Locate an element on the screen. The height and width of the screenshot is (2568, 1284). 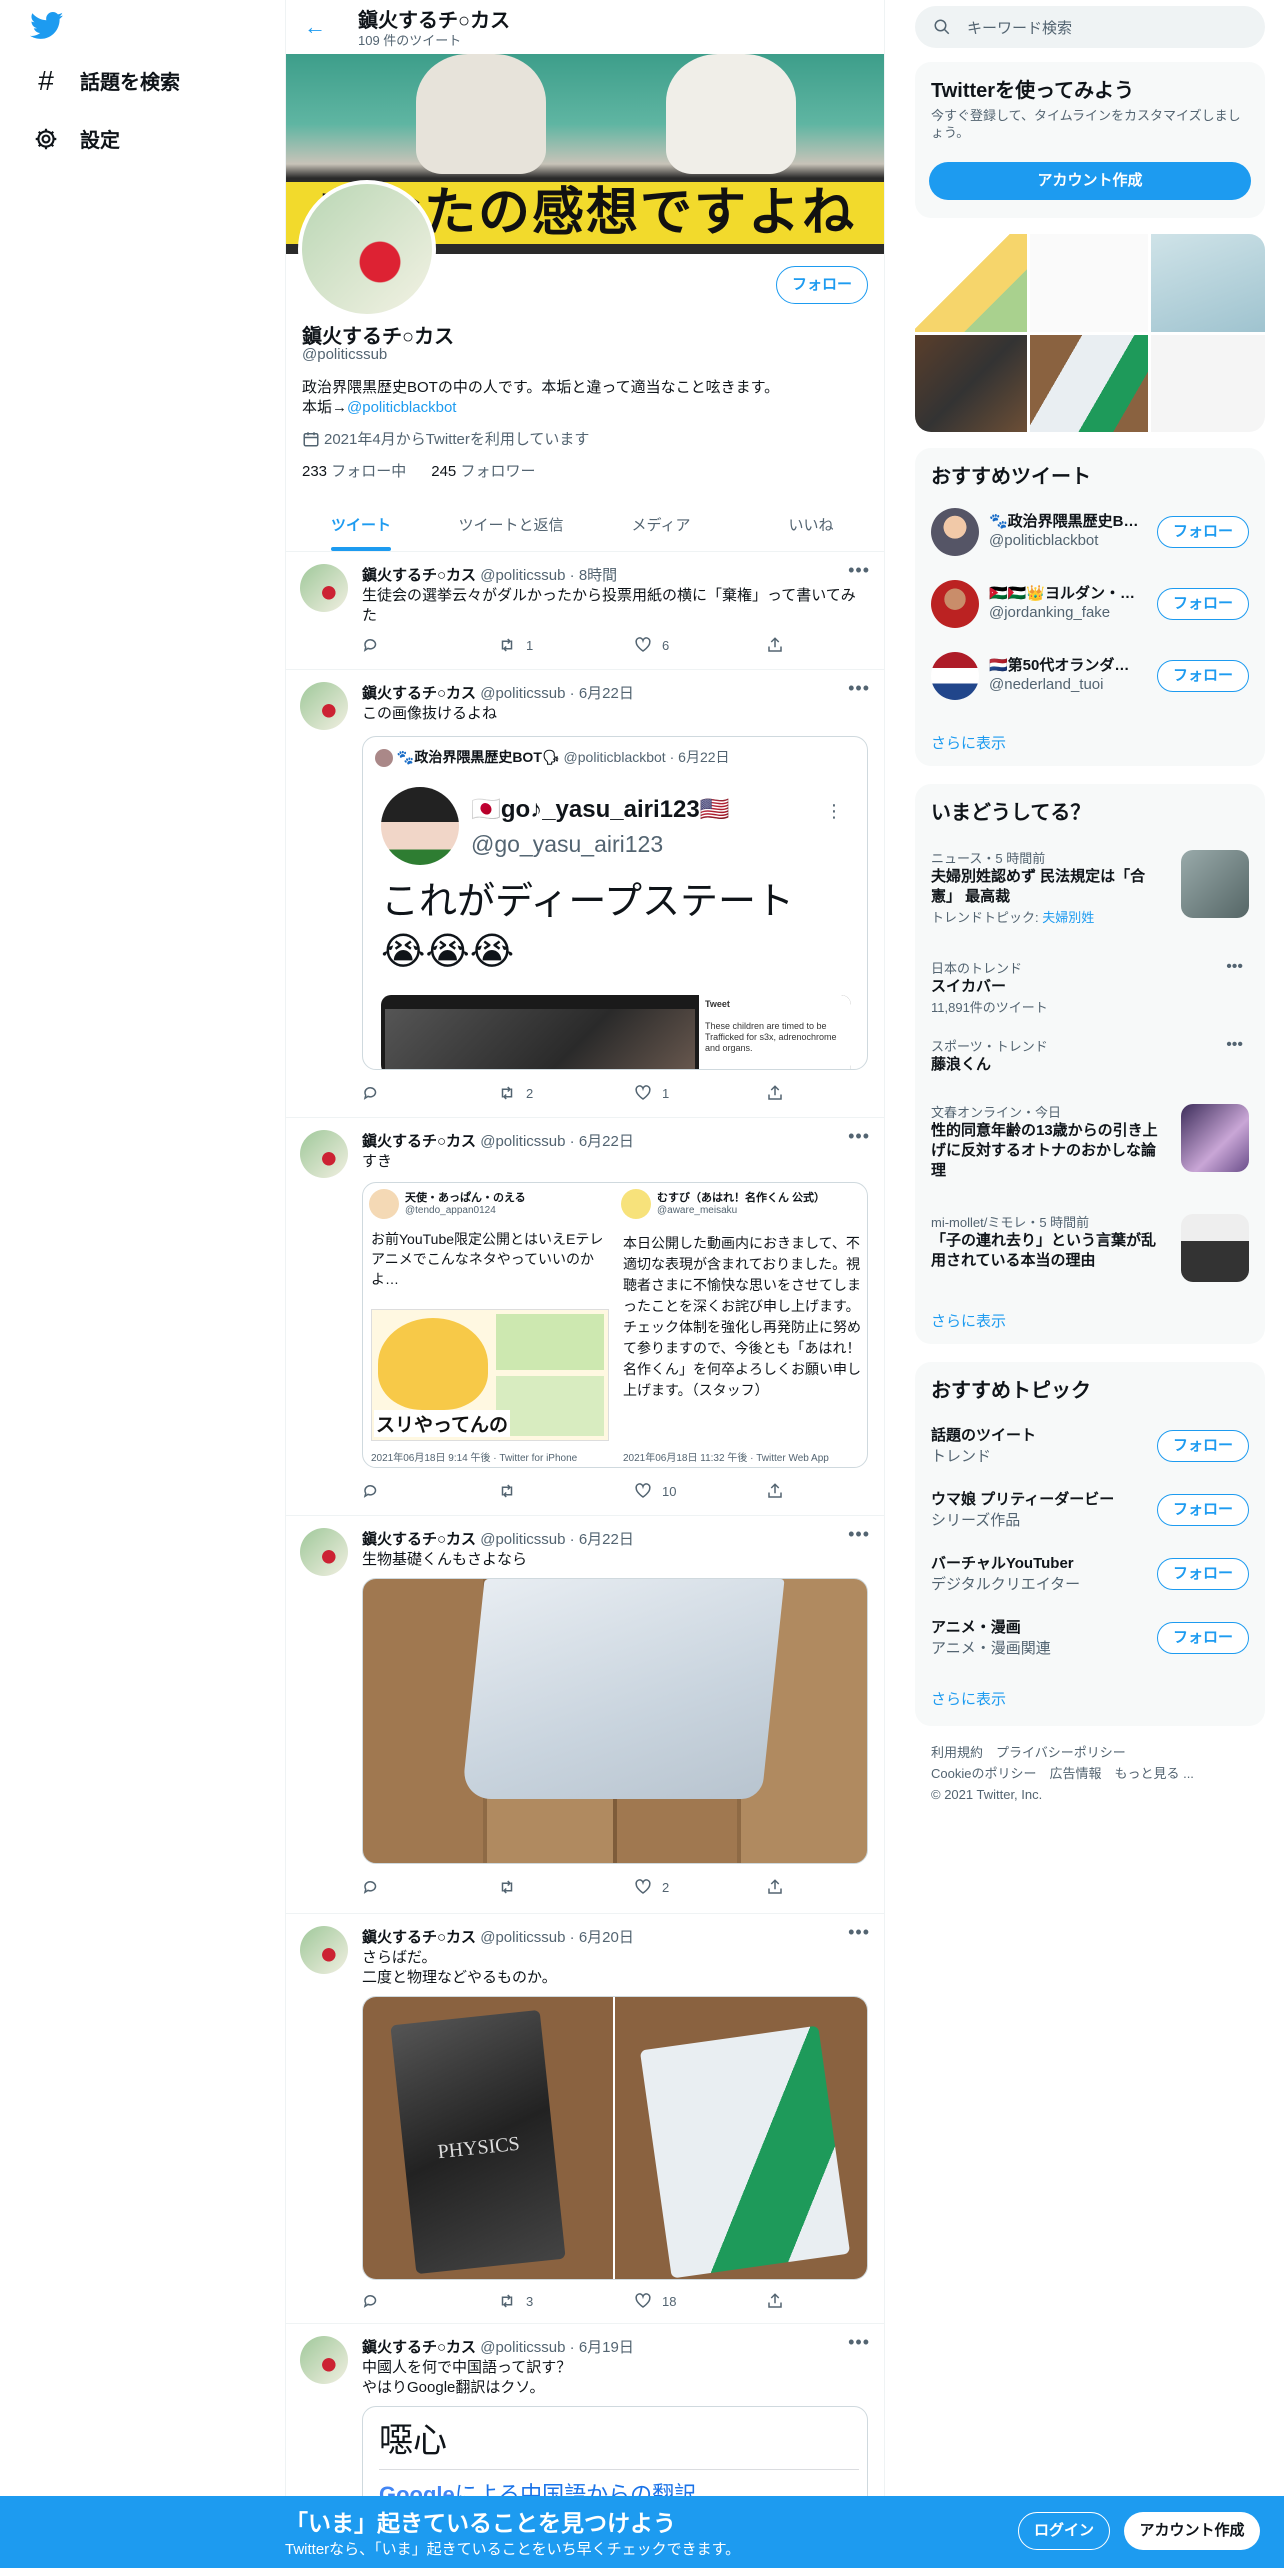
tweet-photo is located at coordinates (615, 1721).